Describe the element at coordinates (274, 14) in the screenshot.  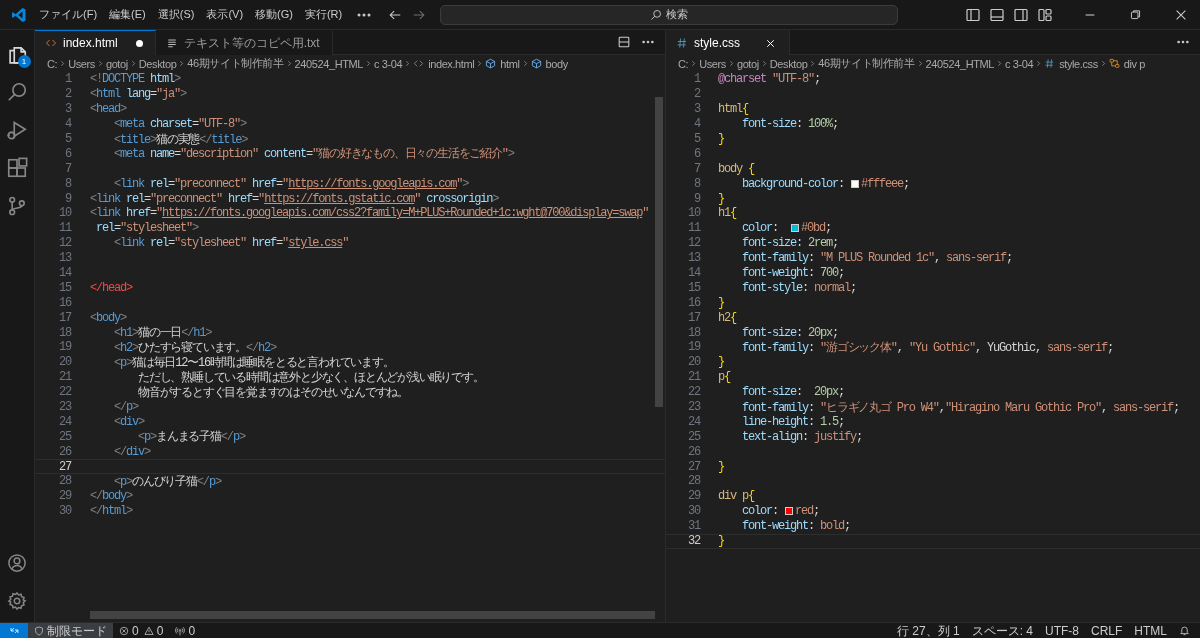
I see `menu-item: 移動(G)` at that location.